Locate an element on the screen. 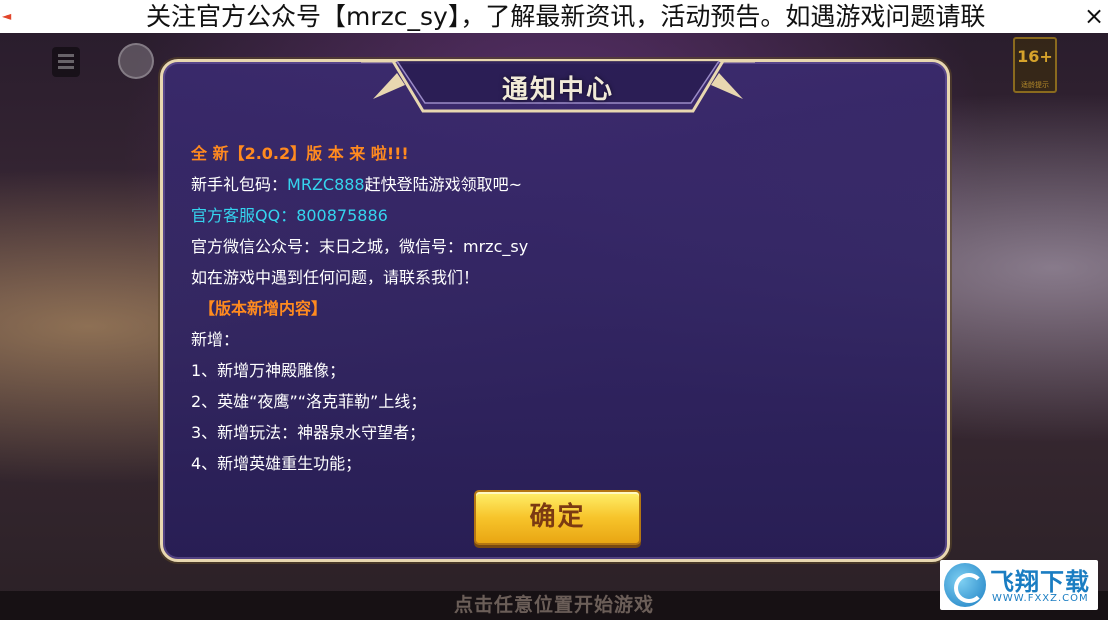 This screenshot has height=620, width=1108. dialog-header: 通知中心 is located at coordinates (558, 88).